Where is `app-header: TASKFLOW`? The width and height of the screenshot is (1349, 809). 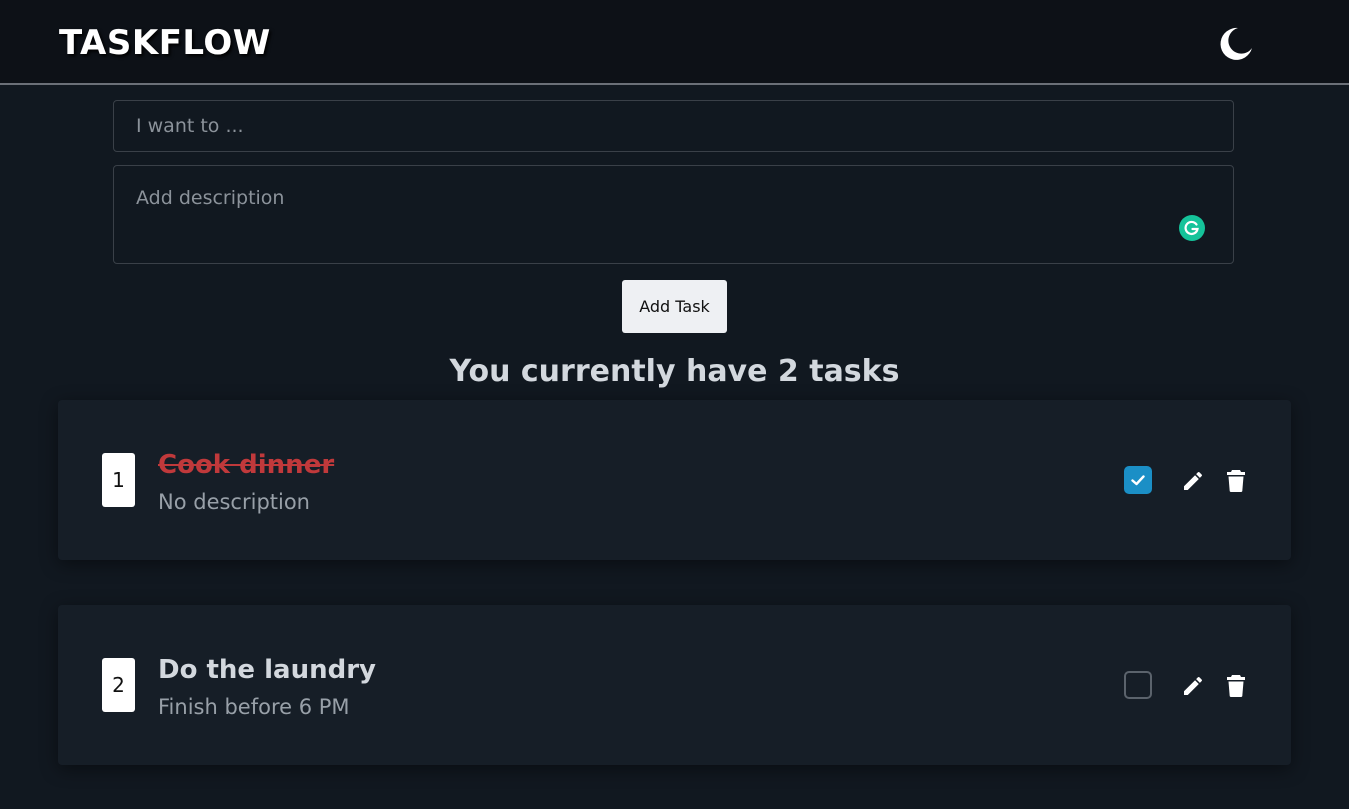 app-header: TASKFLOW is located at coordinates (674, 42).